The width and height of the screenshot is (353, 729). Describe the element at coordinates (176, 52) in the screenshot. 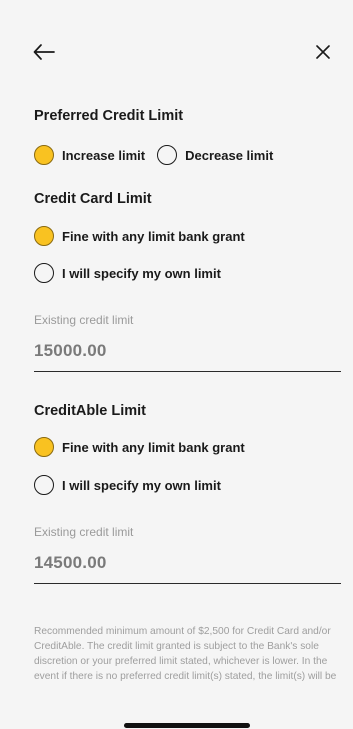

I see `top-bar` at that location.